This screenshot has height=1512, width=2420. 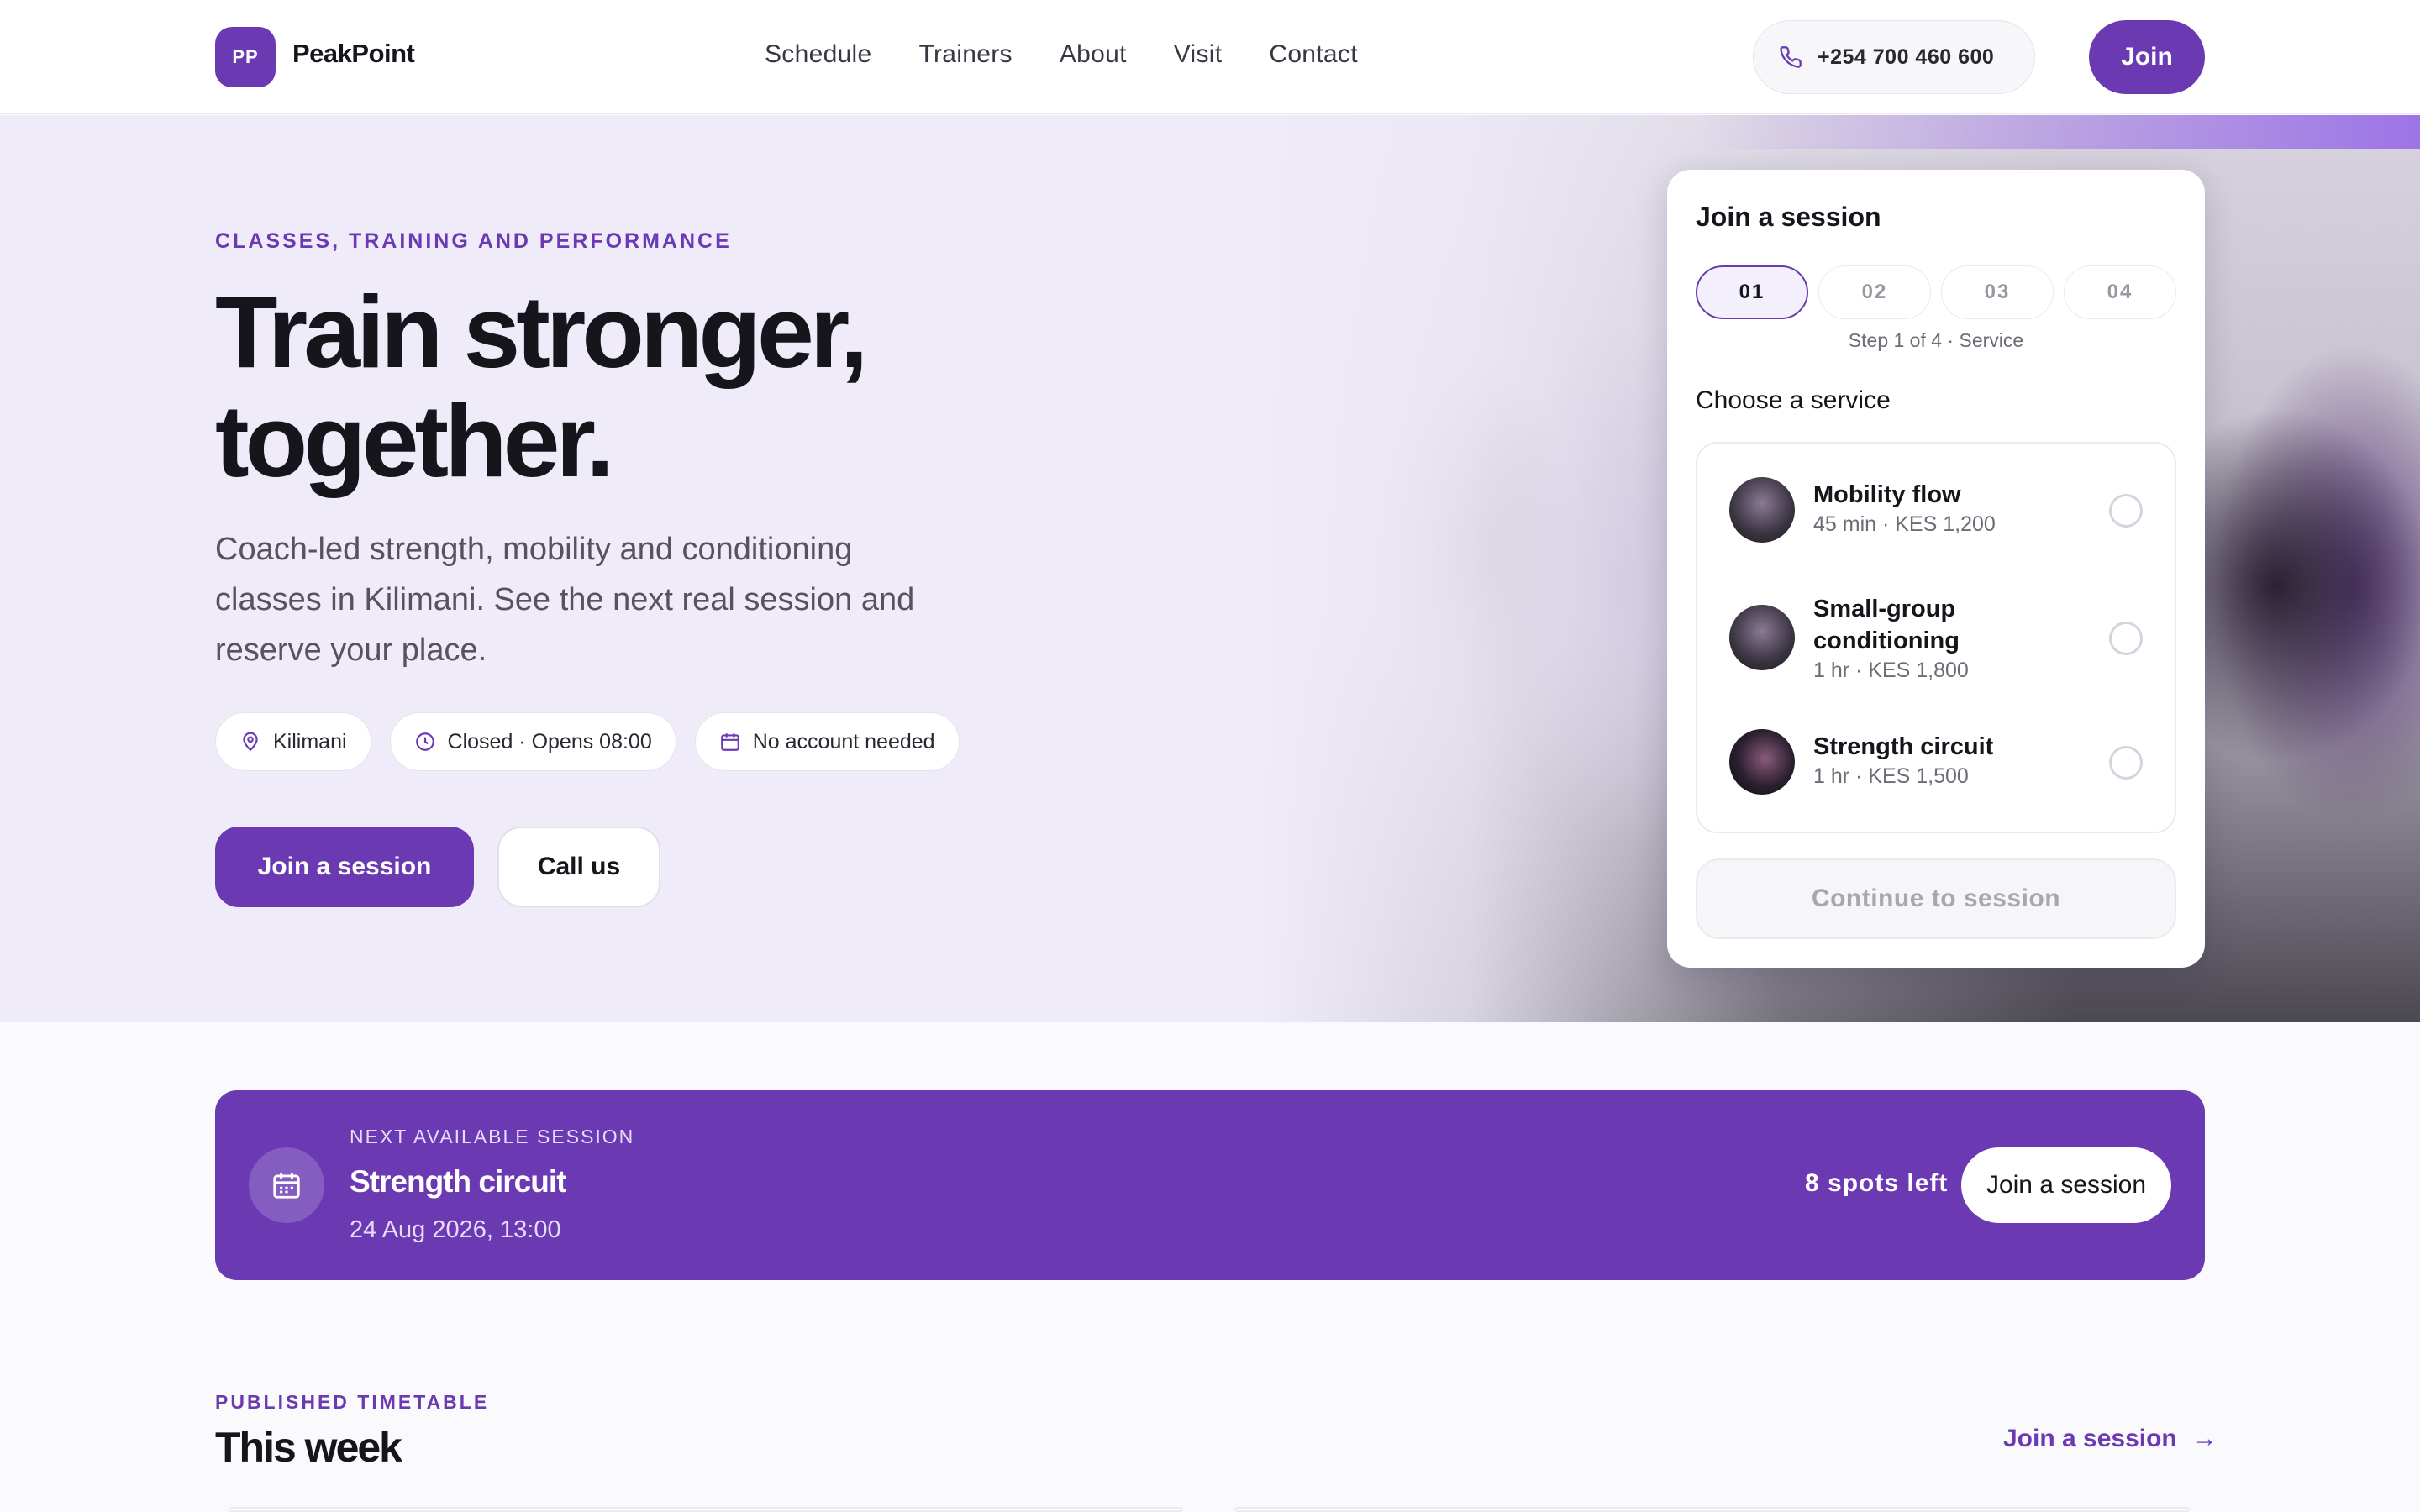 What do you see at coordinates (246, 57) in the screenshot?
I see `logo-badge: PP` at bounding box center [246, 57].